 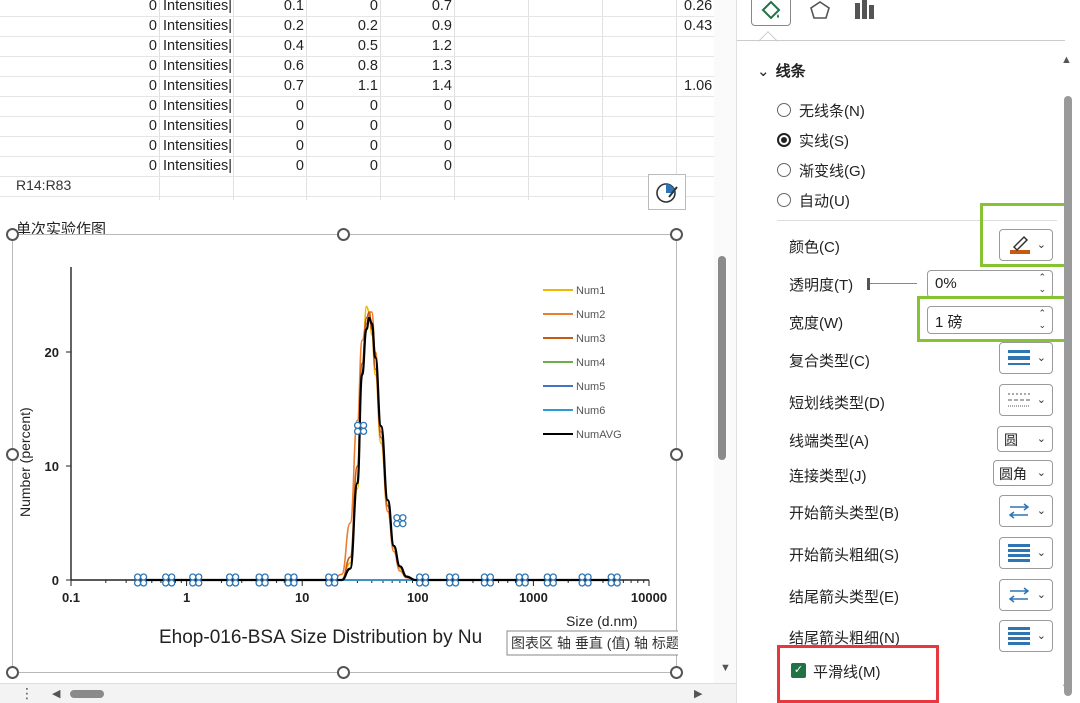 What do you see at coordinates (1066, 60) in the screenshot?
I see `scroll-up-arrow-icon: ▲` at bounding box center [1066, 60].